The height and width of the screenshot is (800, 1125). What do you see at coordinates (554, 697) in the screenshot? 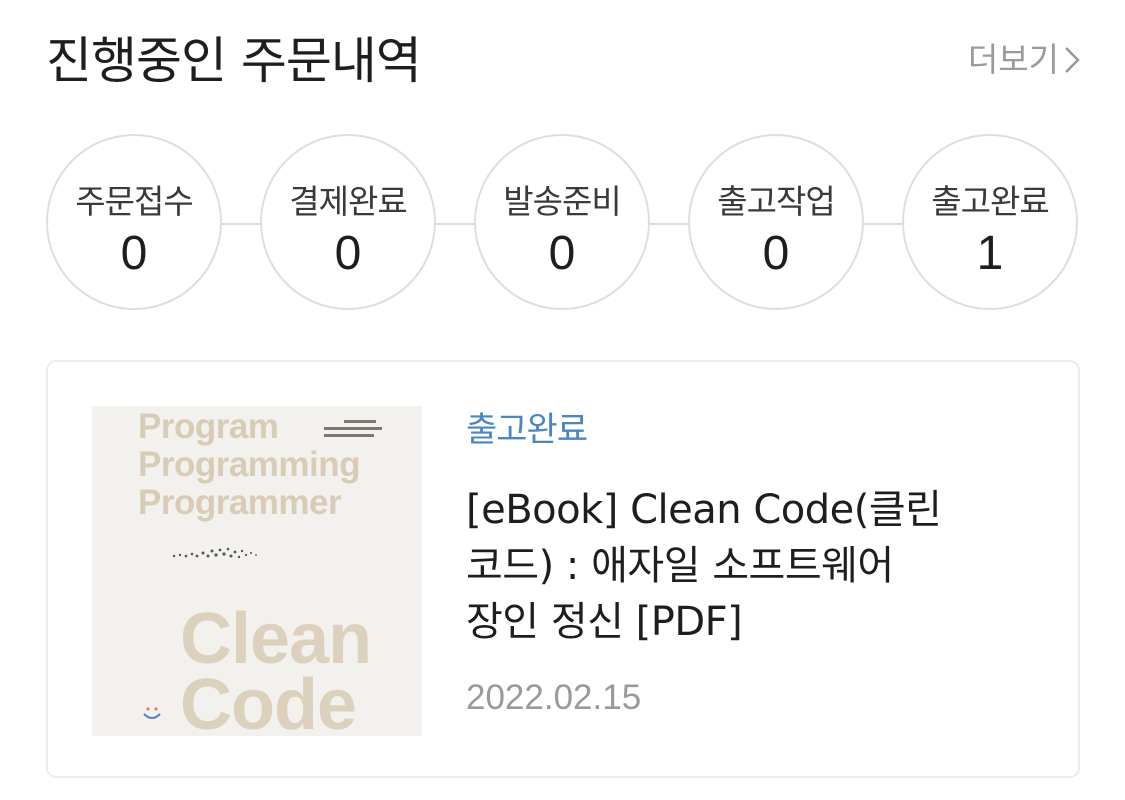
I see `order-date: 2022.02.15` at bounding box center [554, 697].